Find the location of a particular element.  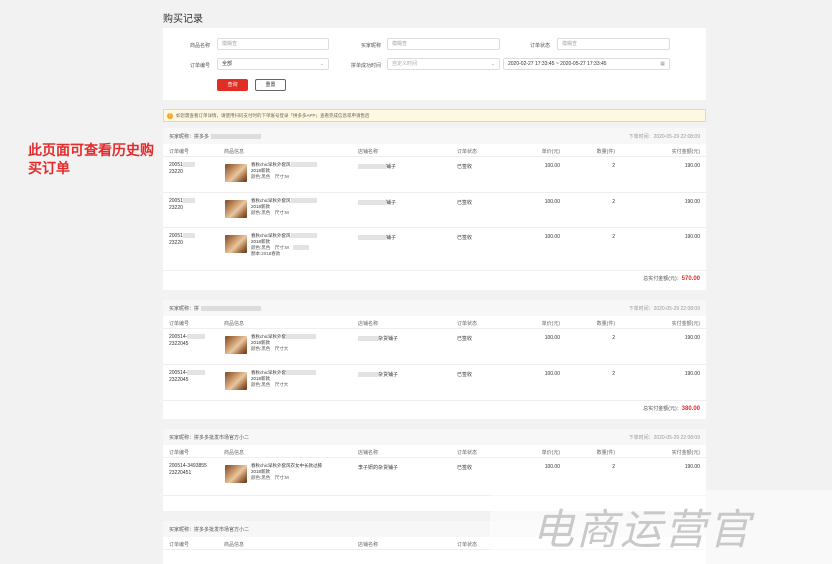

watermark-logo: 电商运营官 is located at coordinates (642, 529).